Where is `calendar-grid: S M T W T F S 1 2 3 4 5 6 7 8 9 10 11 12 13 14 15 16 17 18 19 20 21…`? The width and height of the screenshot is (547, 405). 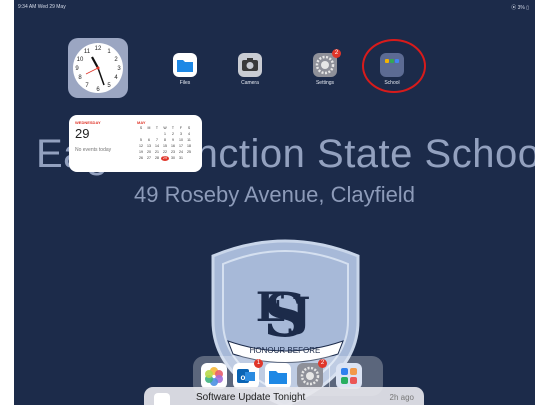
calendar-grid: S M T W T F S 1 2 3 4 5 6 7 8 9 10 11 12 13 14 15 16 17 18 19 20 21… is located at coordinates (167, 143).